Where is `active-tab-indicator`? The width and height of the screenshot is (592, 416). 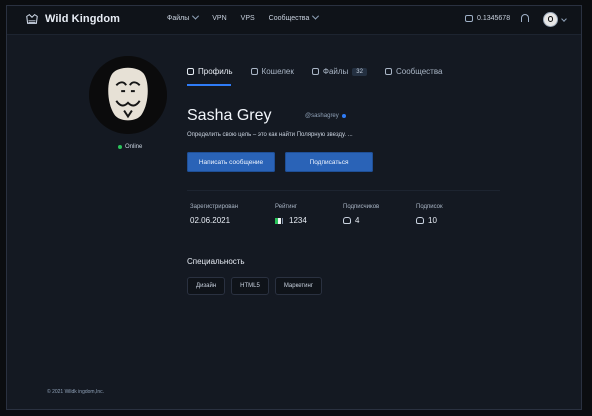
active-tab-indicator is located at coordinates (209, 85).